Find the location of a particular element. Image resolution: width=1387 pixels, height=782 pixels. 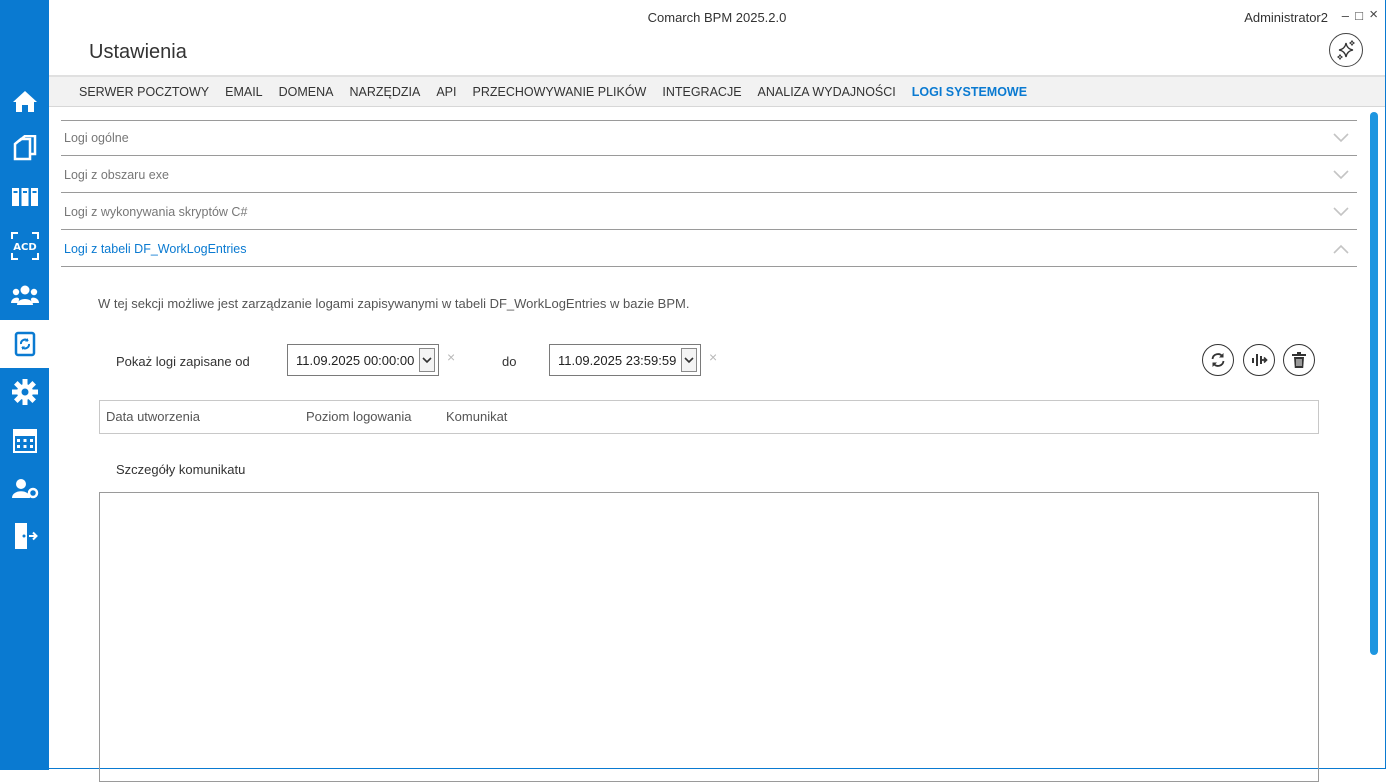

sidebar-item-settings-docs is located at coordinates (24, 344).